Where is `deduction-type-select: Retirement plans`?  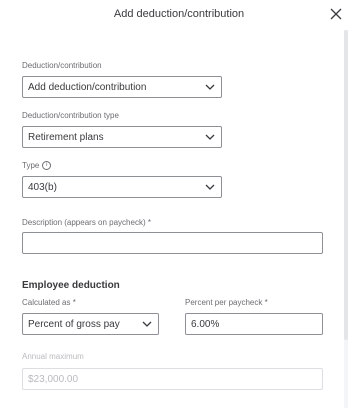
deduction-type-select: Retirement plans is located at coordinates (122, 137).